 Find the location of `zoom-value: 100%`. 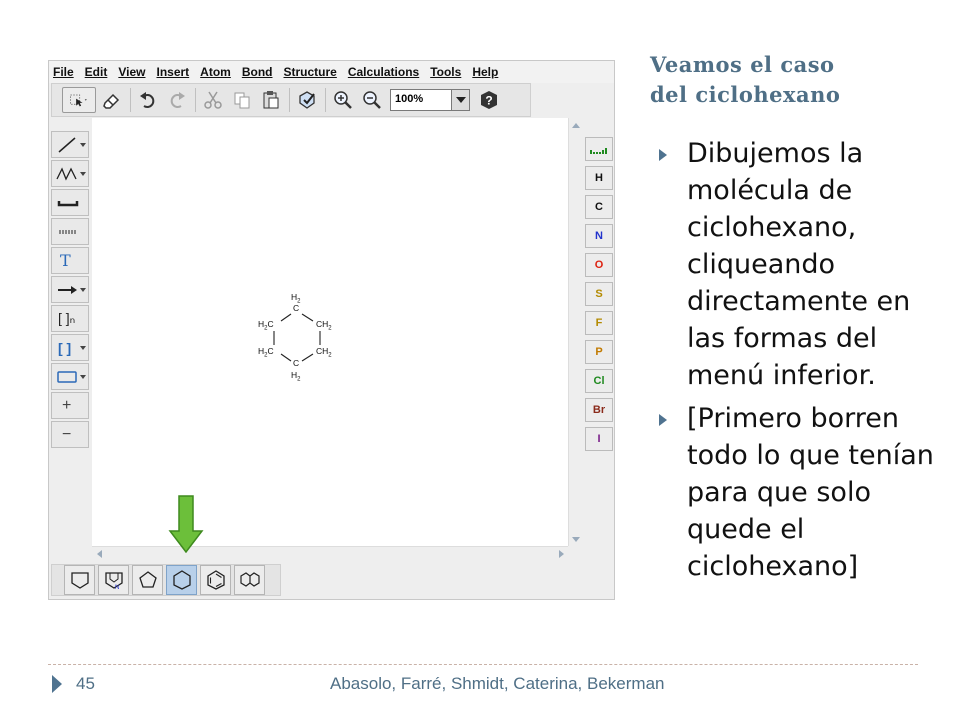

zoom-value: 100% is located at coordinates (421, 100).